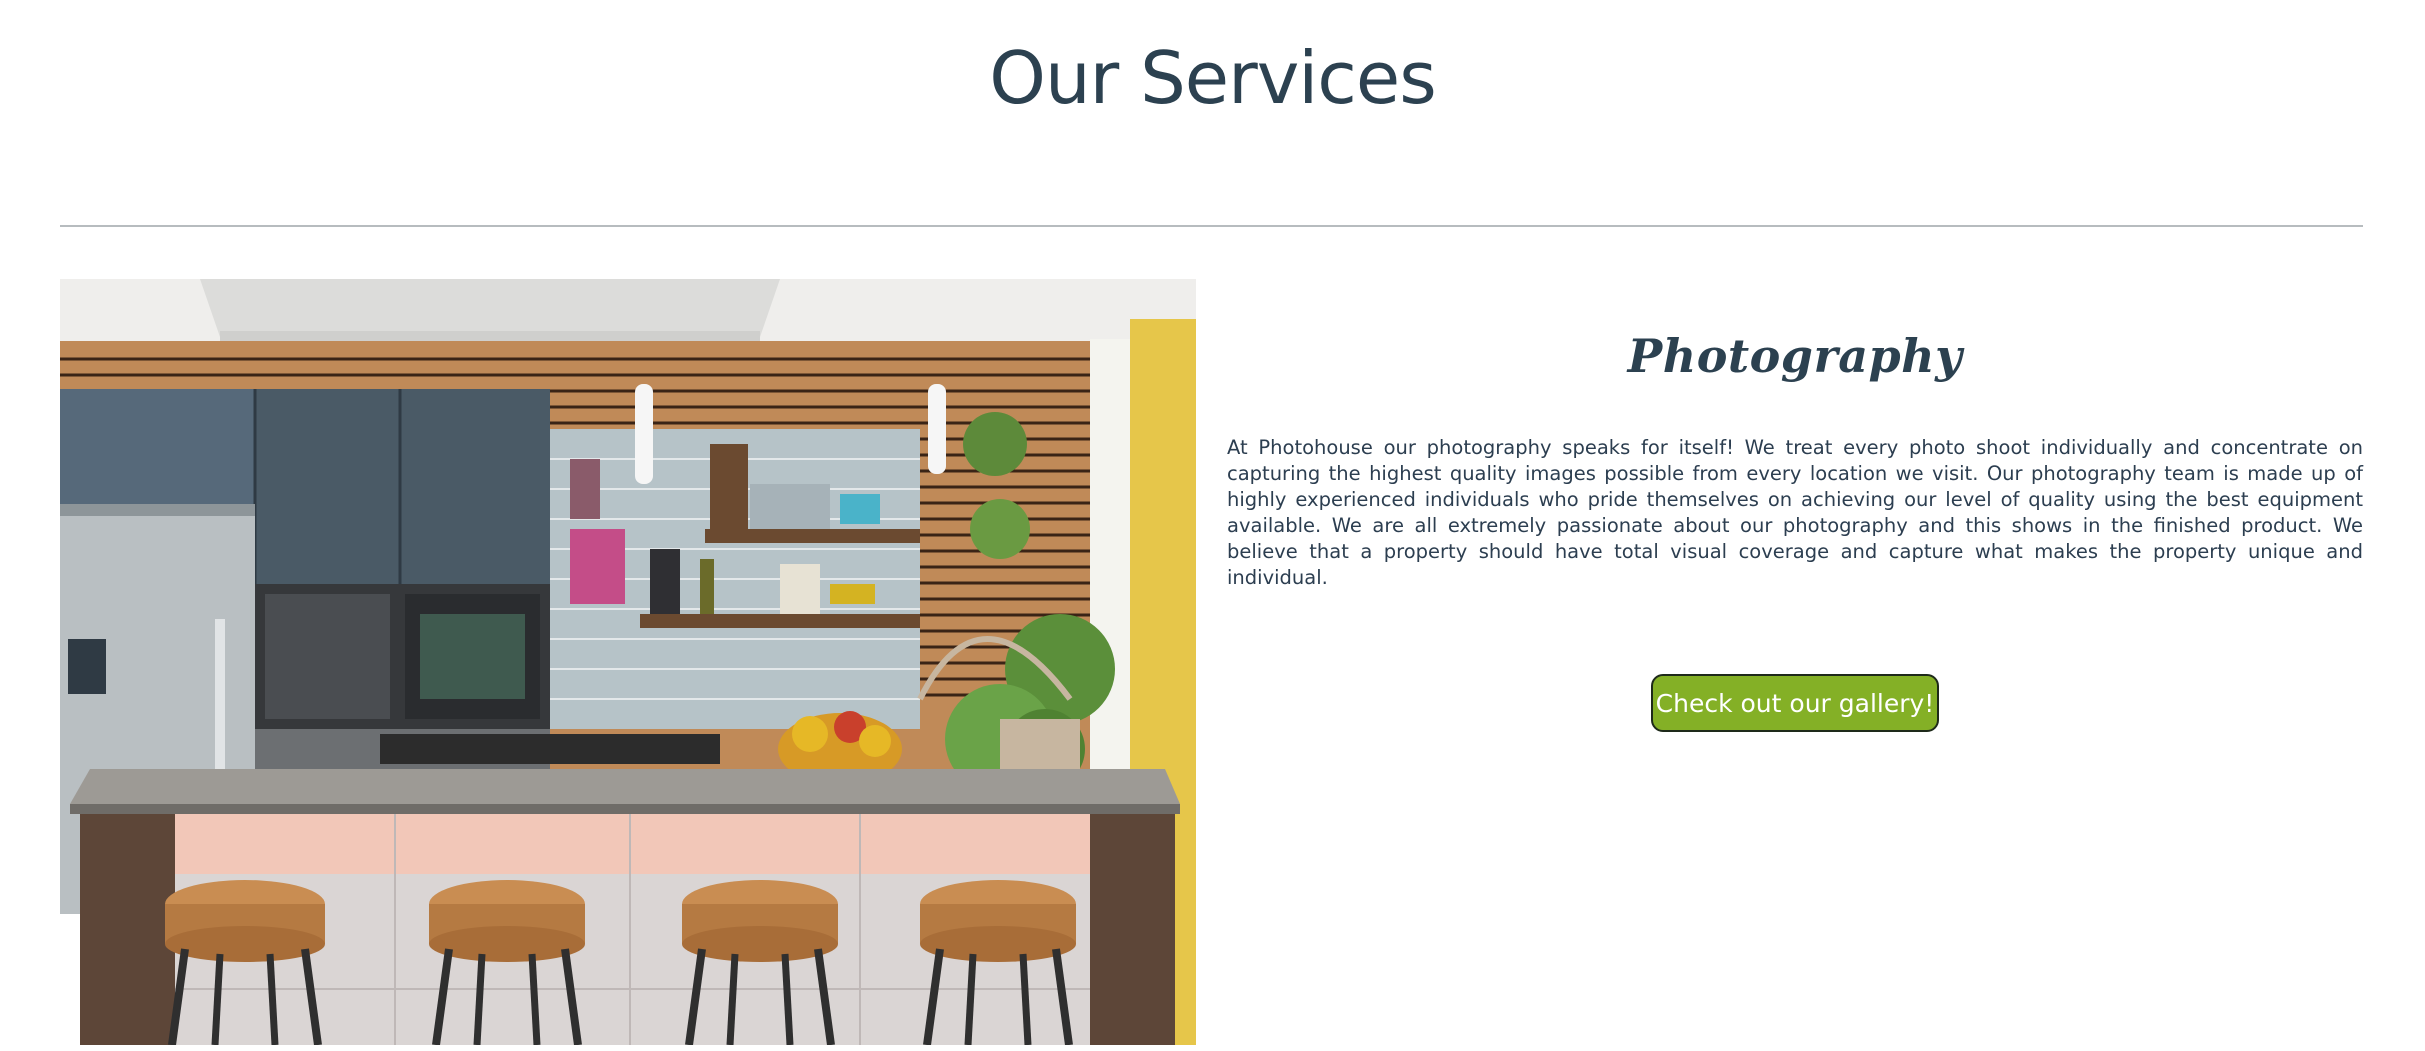  Describe the element at coordinates (1211, 226) in the screenshot. I see `section-divider` at that location.